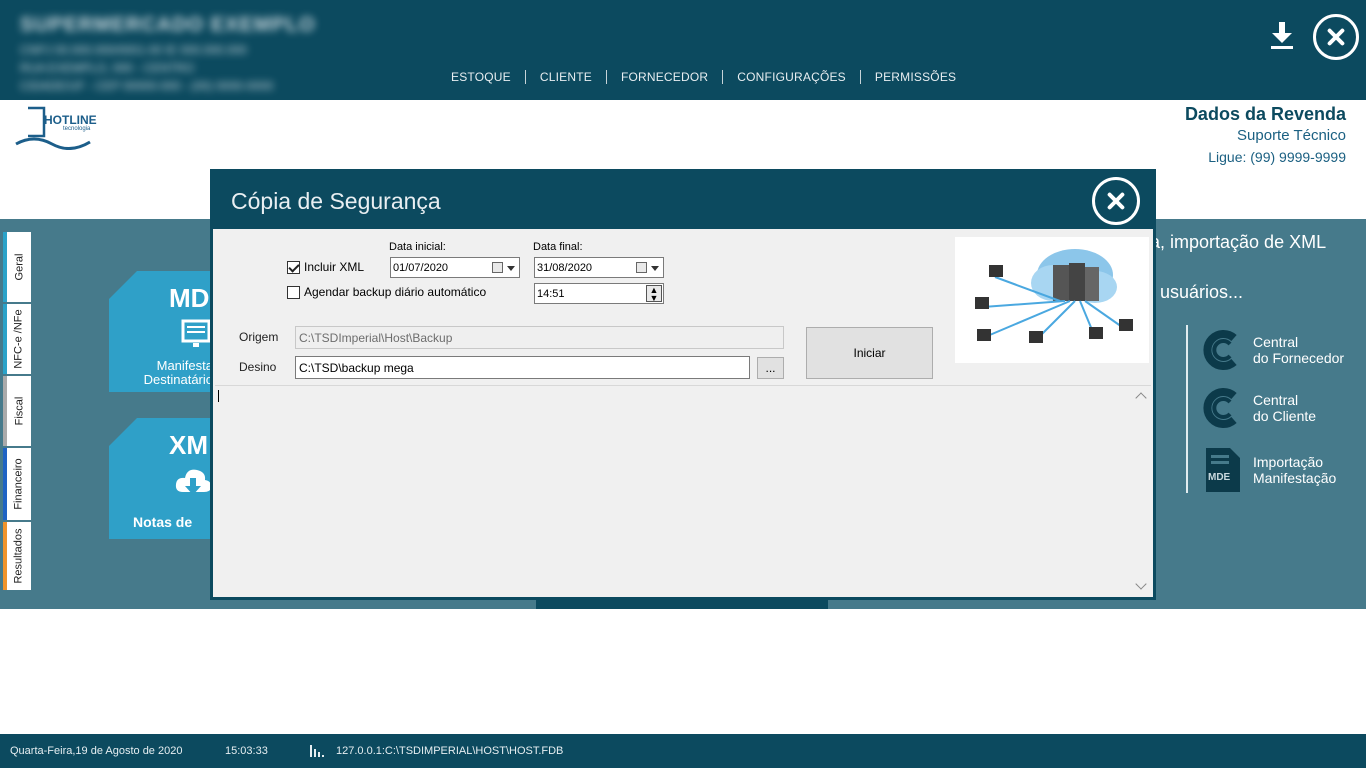 The height and width of the screenshot is (768, 1366). What do you see at coordinates (1141, 398) in the screenshot?
I see `scroll-up-icon` at bounding box center [1141, 398].